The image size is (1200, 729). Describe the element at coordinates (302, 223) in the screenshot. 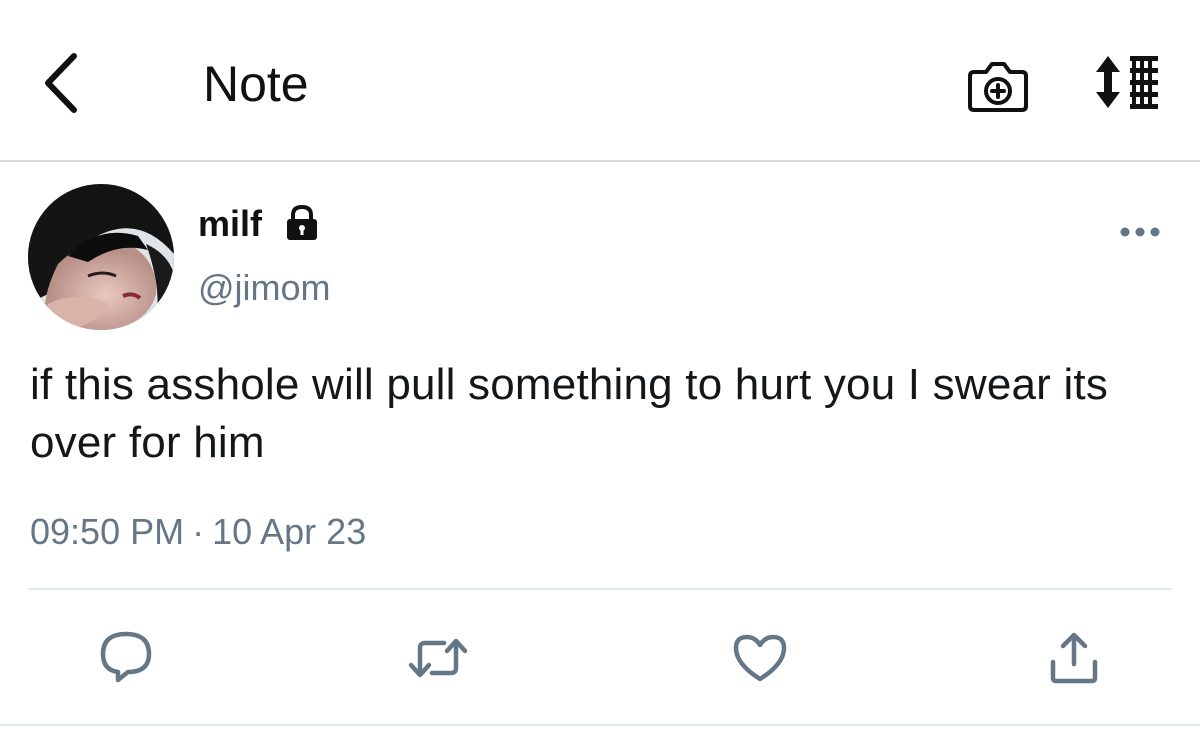

I see `lock-icon` at that location.